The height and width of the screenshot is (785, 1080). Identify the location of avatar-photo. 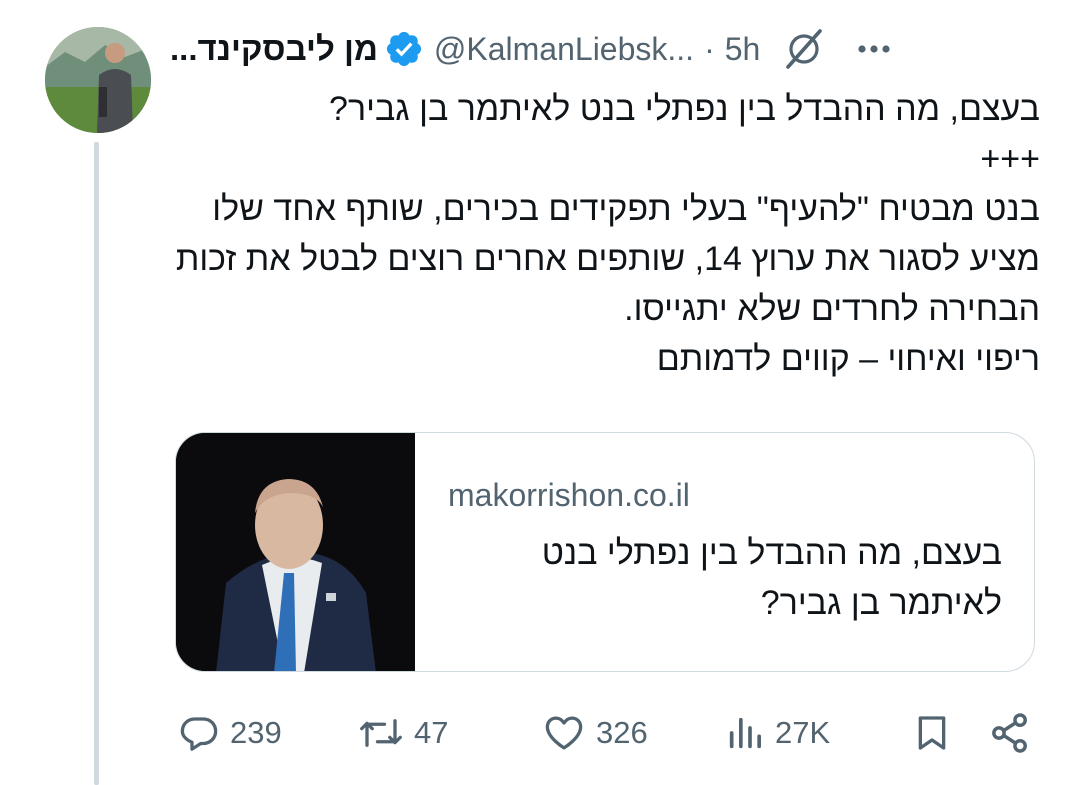
(98, 80).